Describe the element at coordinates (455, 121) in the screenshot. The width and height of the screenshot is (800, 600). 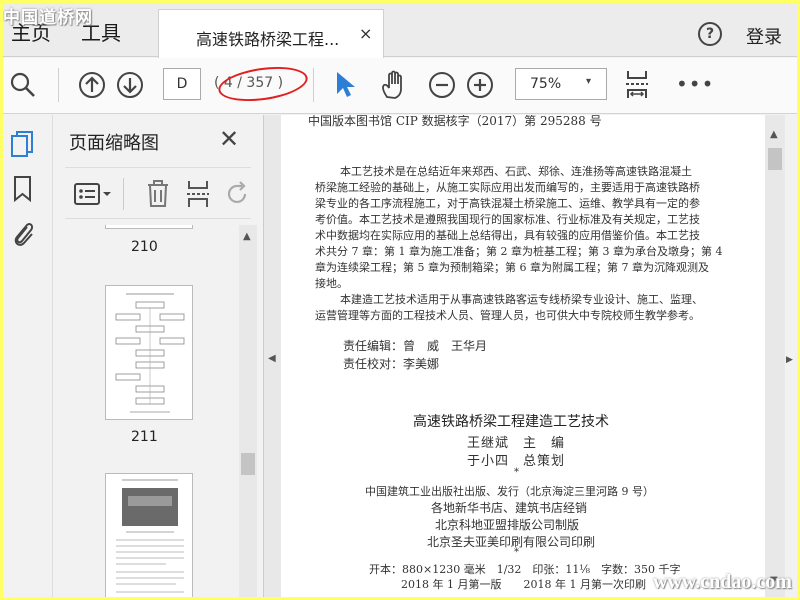
I see `cip-line: 中国版本图书馆 CIP 数据核字（2017）第 295288 号` at that location.